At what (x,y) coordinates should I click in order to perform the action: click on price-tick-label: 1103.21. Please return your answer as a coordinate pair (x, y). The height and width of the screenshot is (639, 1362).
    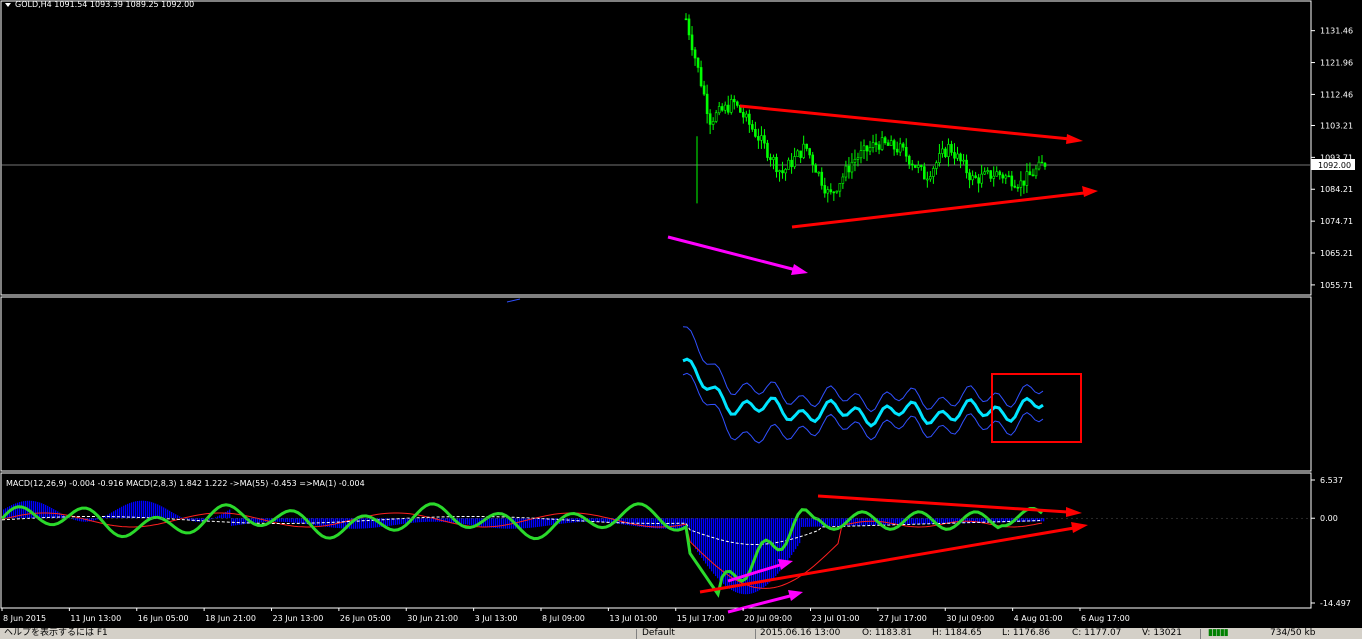
    Looking at the image, I should click on (1336, 125).